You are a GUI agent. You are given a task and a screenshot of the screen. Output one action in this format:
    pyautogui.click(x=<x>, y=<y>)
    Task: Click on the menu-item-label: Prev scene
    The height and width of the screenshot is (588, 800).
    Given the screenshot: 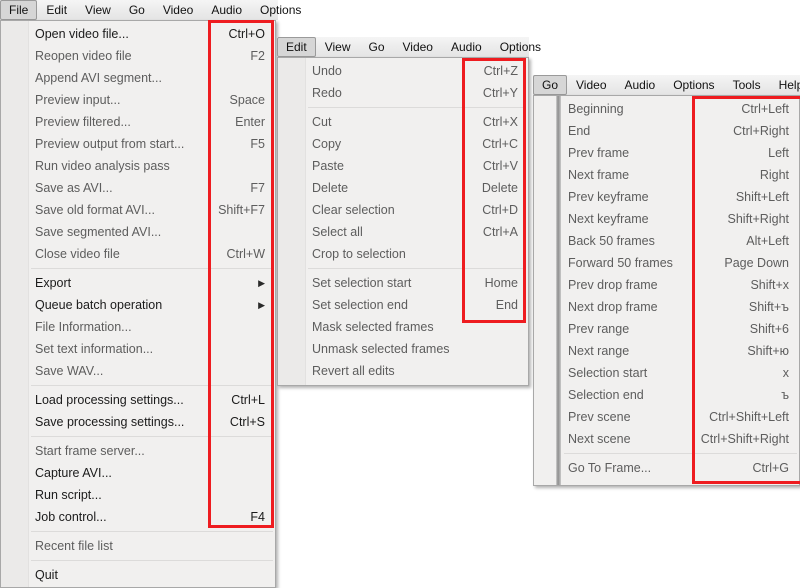 What is the action you would take?
    pyautogui.click(x=599, y=417)
    